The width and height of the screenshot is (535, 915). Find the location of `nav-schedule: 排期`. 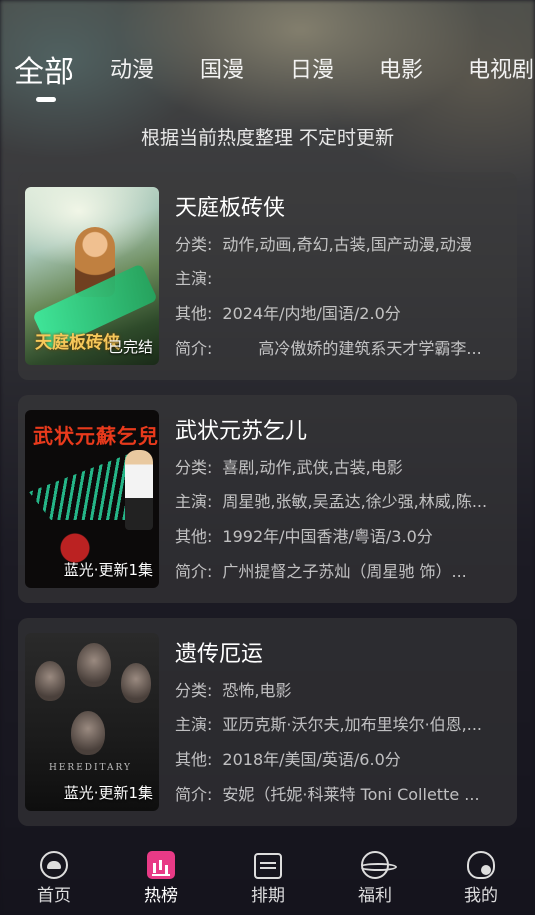

nav-schedule: 排期 is located at coordinates (268, 873).